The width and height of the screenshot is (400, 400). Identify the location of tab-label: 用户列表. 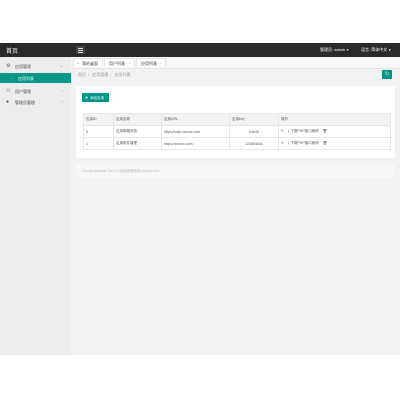
(117, 63).